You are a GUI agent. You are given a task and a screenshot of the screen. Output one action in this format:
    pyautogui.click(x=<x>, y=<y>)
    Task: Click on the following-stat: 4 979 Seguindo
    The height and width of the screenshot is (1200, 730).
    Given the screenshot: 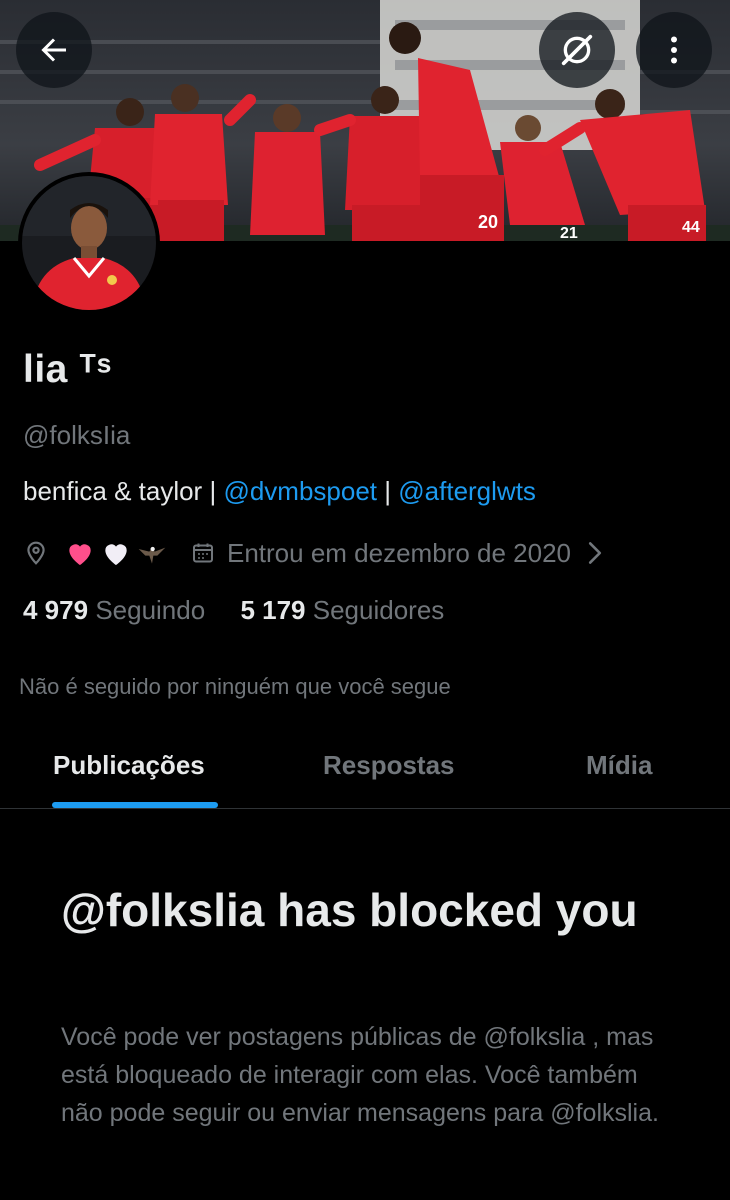 What is the action you would take?
    pyautogui.click(x=114, y=610)
    